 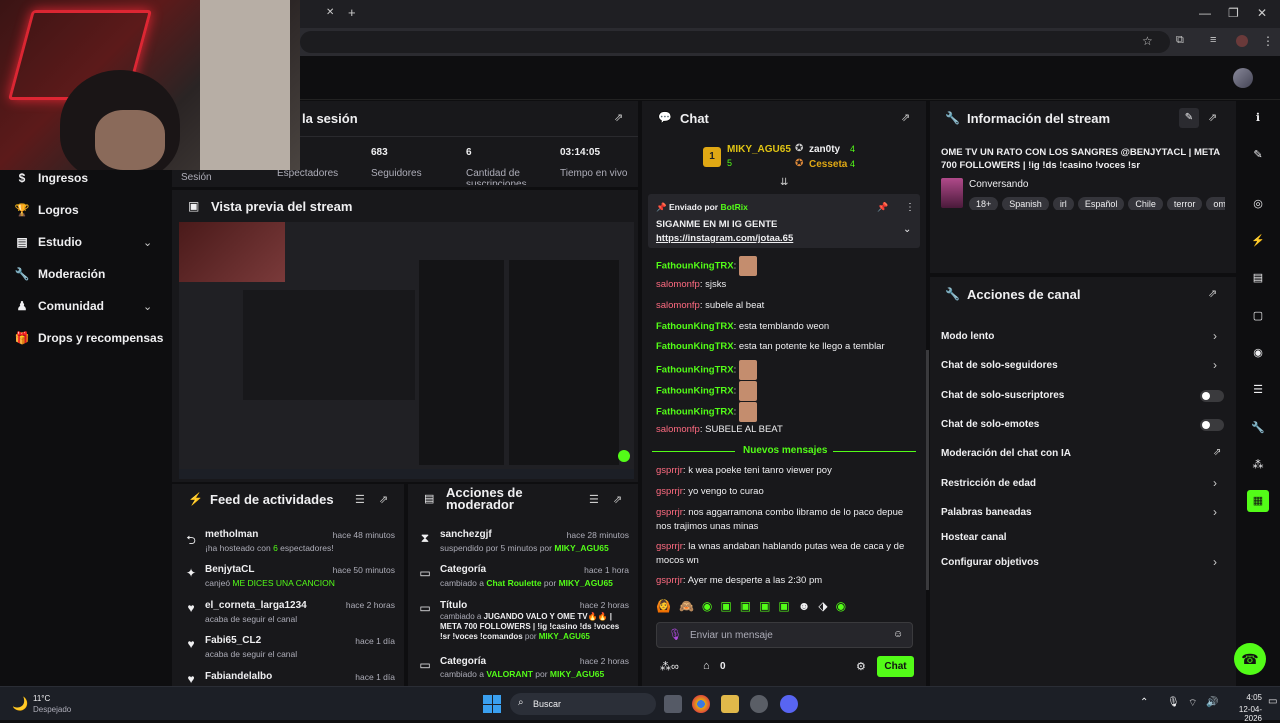 I want to click on discord-icon, so click(x=789, y=704).